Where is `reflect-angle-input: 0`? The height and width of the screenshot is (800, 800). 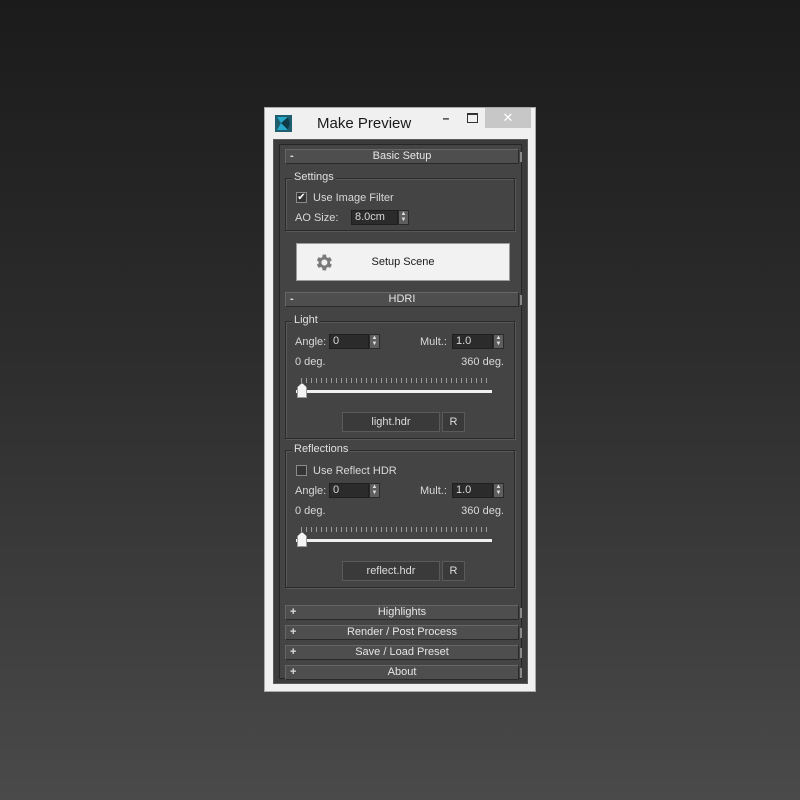
reflect-angle-input: 0 is located at coordinates (349, 490).